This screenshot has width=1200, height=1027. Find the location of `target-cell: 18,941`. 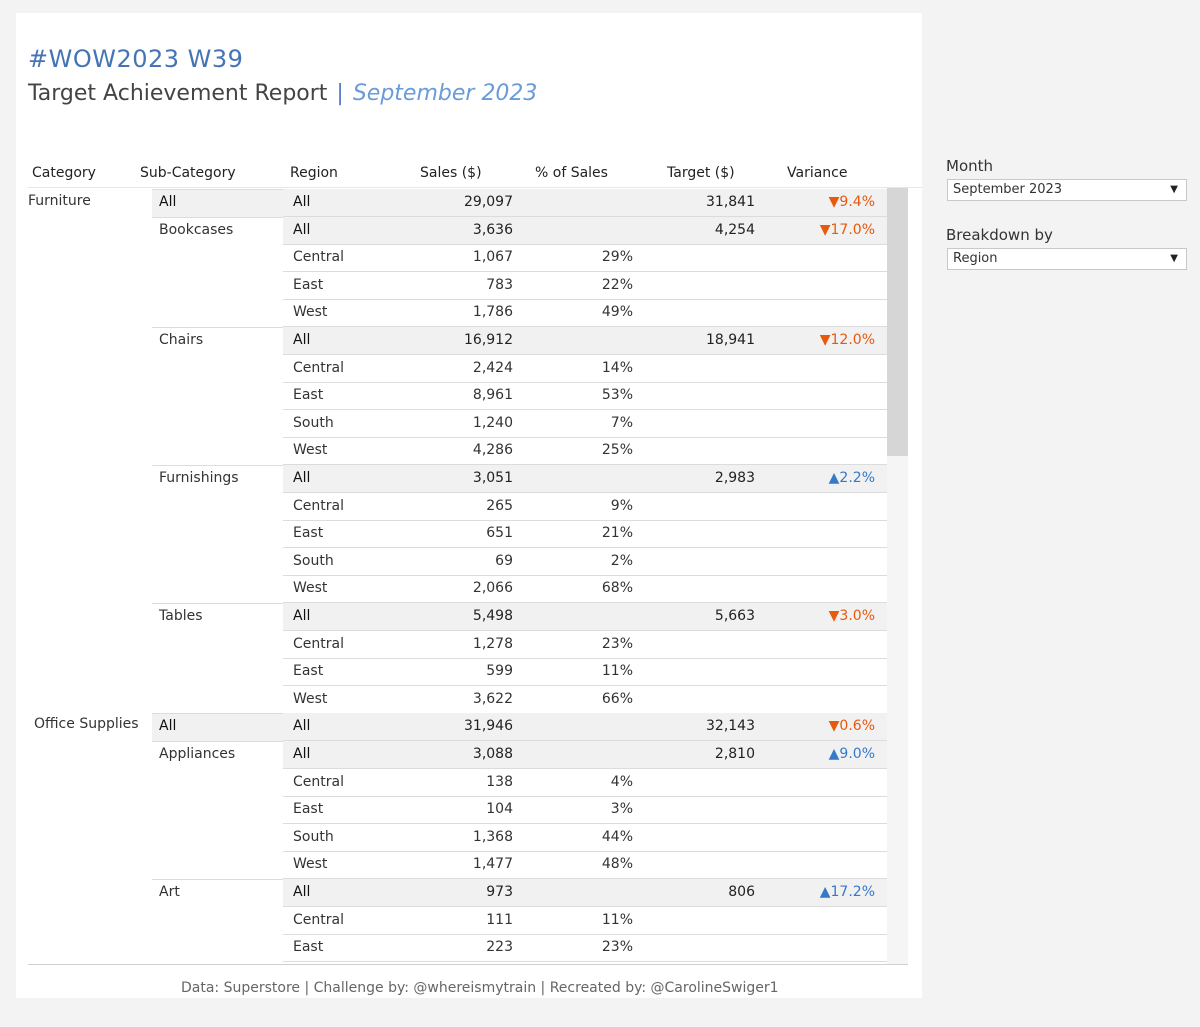

target-cell: 18,941 is located at coordinates (730, 340).